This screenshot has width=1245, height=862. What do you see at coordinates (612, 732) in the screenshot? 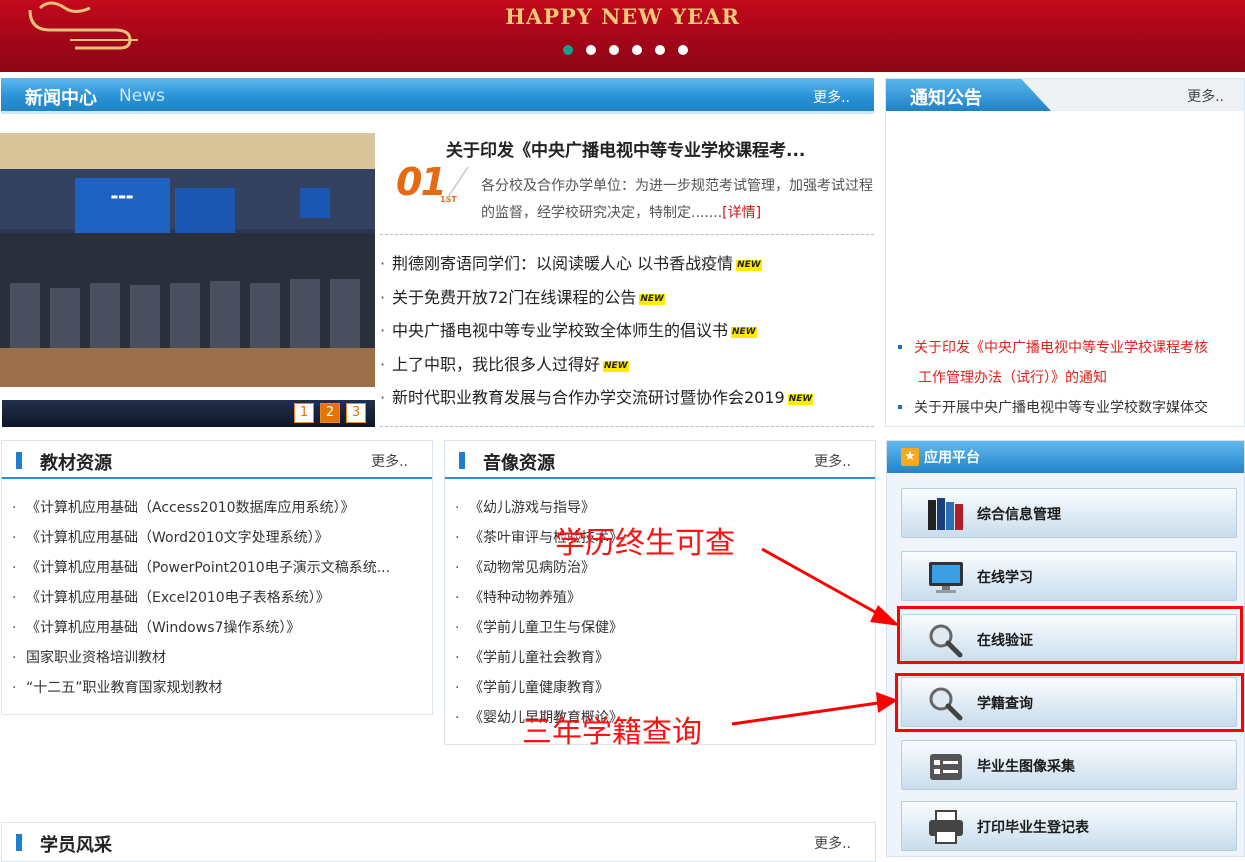
I see `annotation-bottom: 三年学籍查询` at bounding box center [612, 732].